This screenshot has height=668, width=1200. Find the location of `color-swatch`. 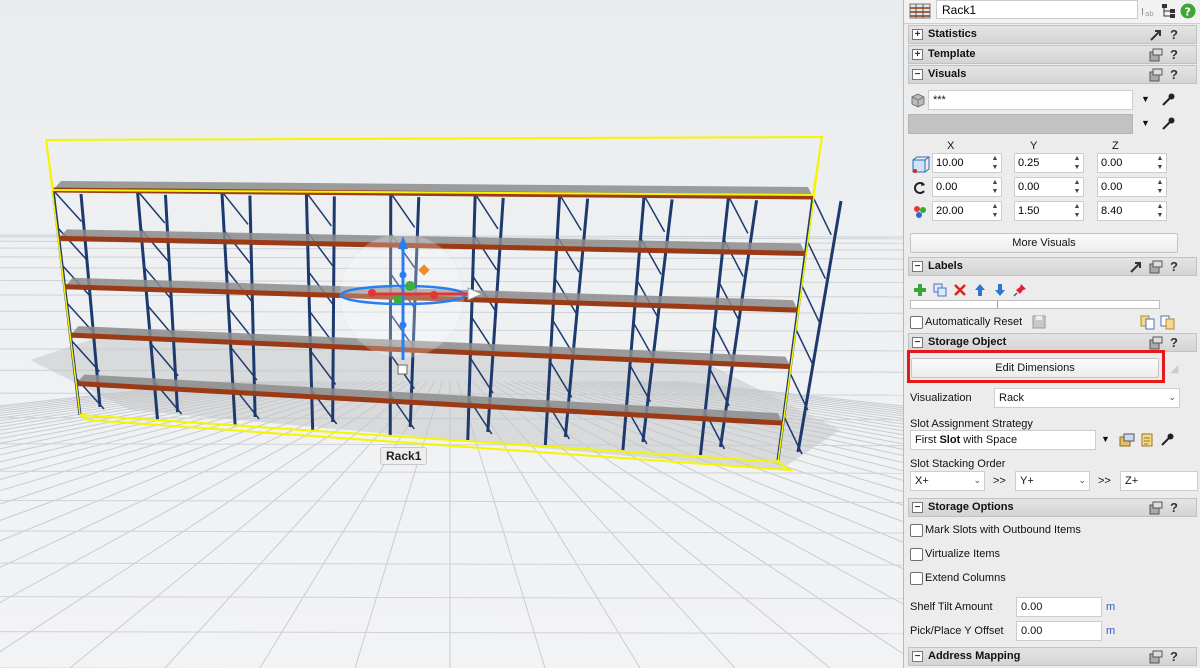

color-swatch is located at coordinates (1020, 124).